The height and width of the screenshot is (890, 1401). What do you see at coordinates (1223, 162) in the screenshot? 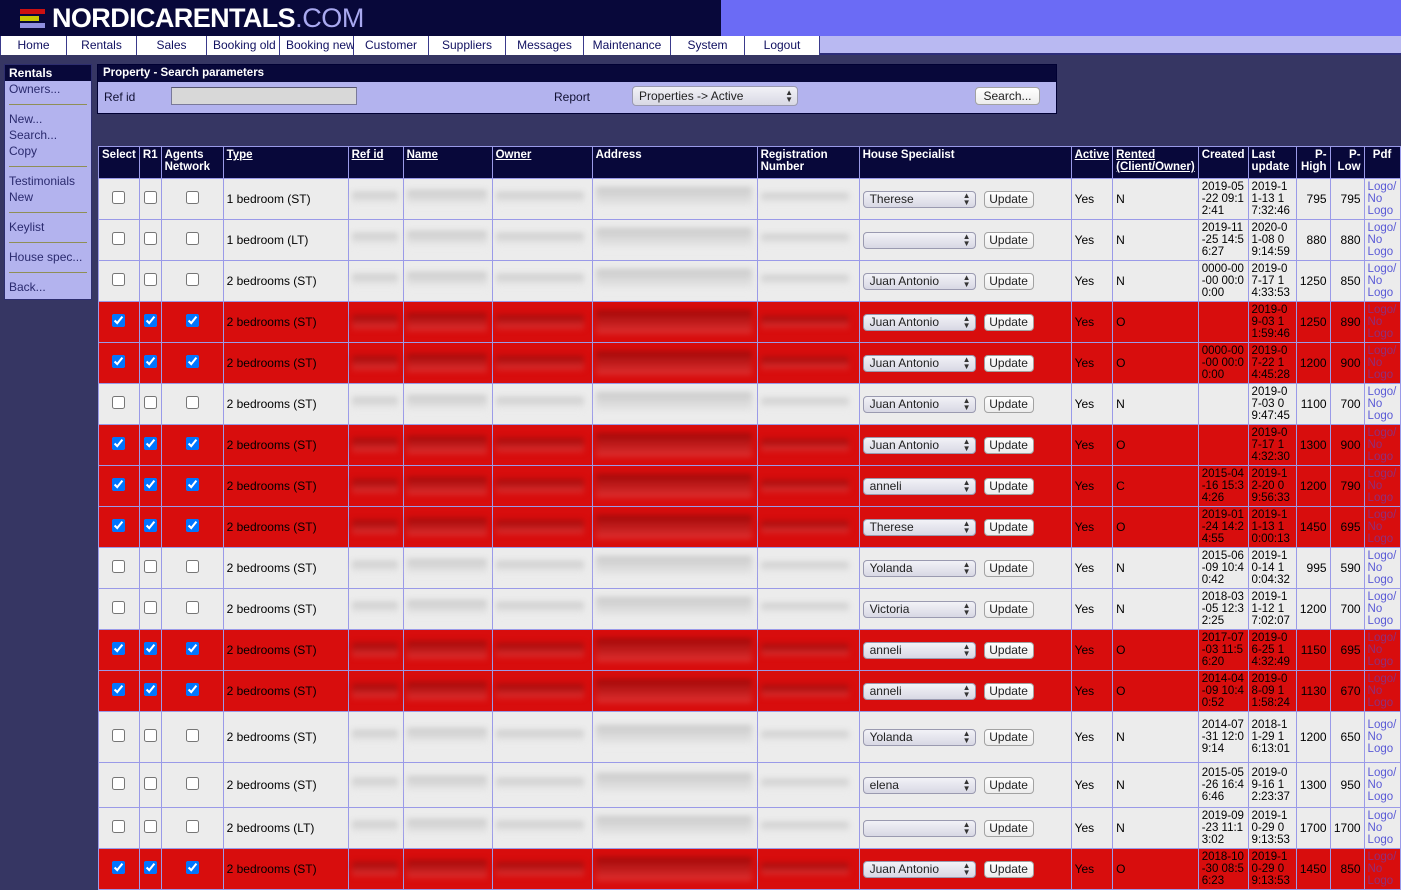
I see `col-header-created: Created` at bounding box center [1223, 162].